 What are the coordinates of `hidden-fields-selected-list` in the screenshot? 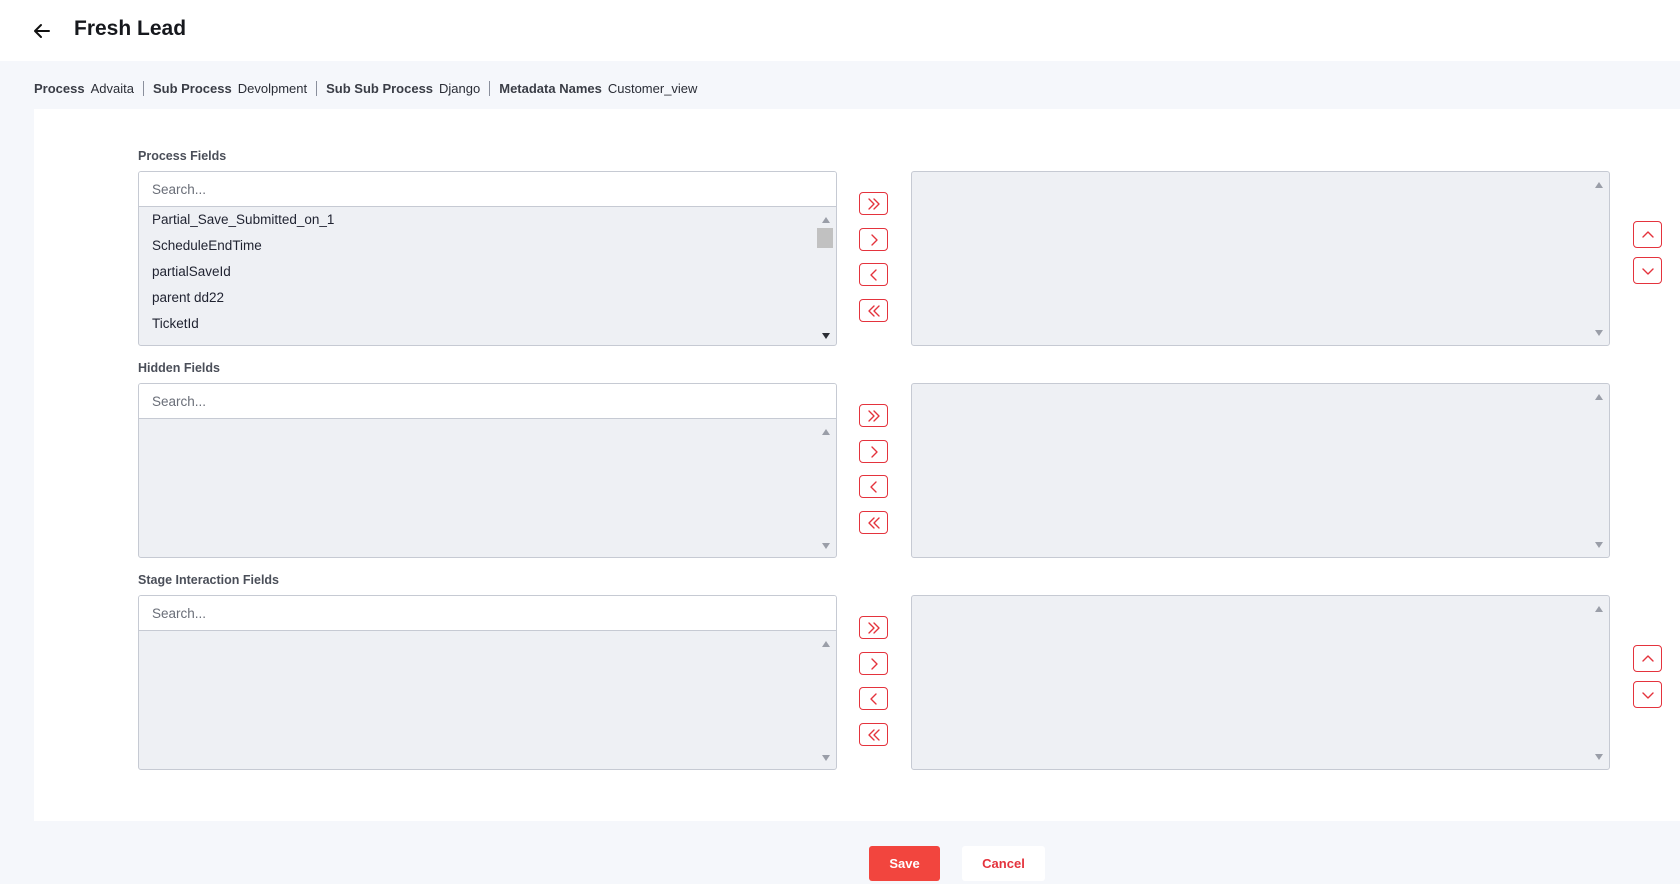 It's located at (1260, 470).